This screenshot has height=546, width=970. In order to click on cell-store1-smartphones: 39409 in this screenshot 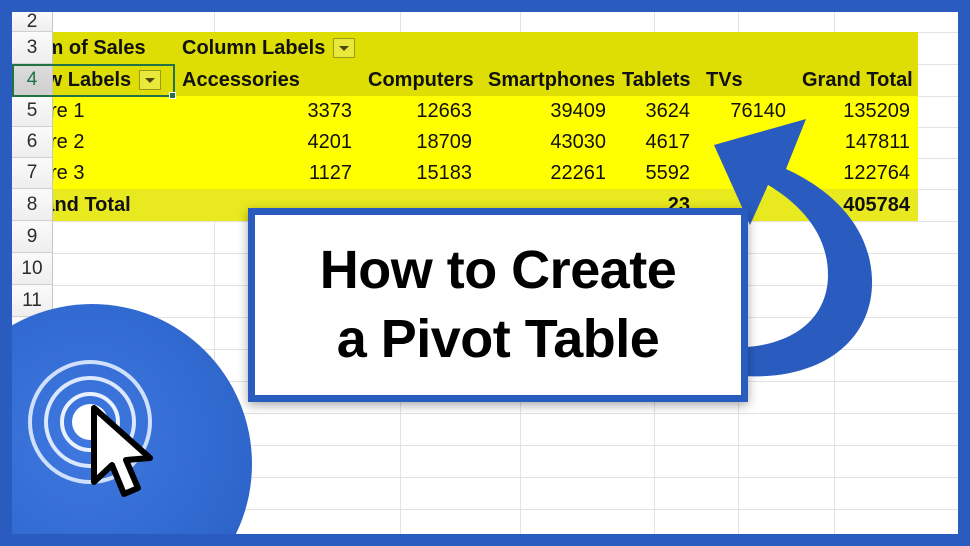, I will do `click(578, 111)`.